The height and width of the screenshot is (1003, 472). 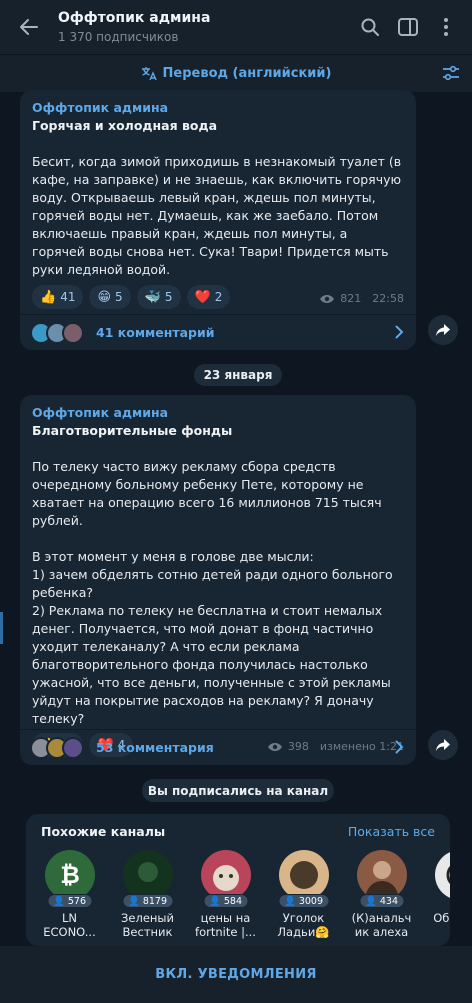 I want to click on chat-title-block: Оффтопик админа 1 370 подписчиков, so click(x=207, y=27).